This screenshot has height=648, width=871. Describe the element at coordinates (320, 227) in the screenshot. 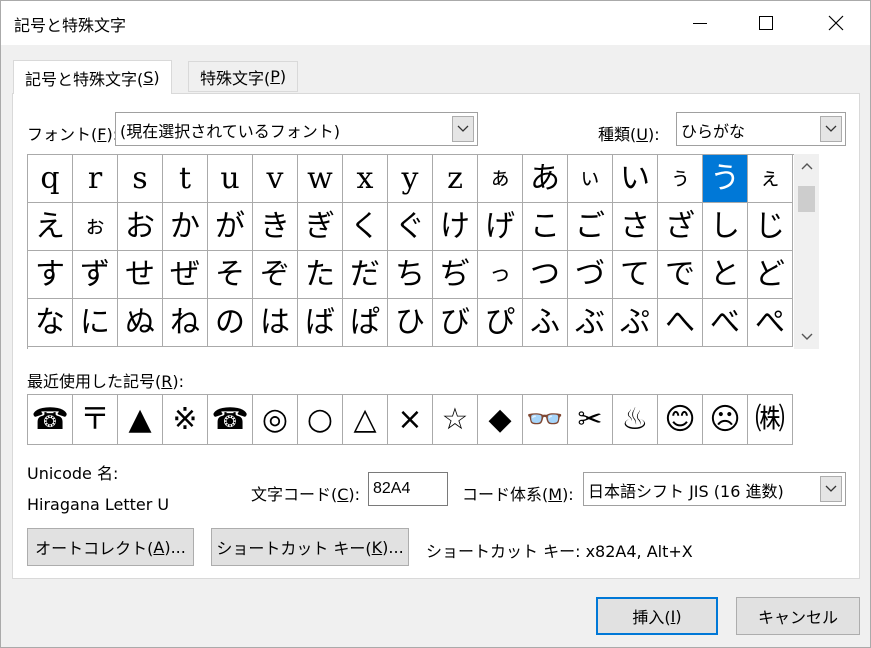

I see `character-cell: ぎ` at that location.